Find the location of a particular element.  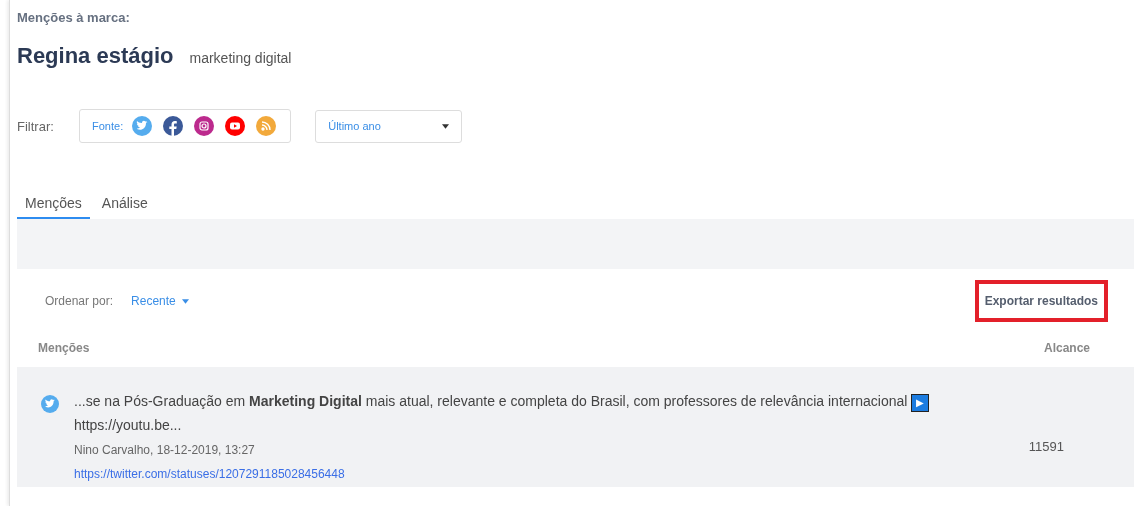

export-button: Exportar resultados is located at coordinates (1041, 301).